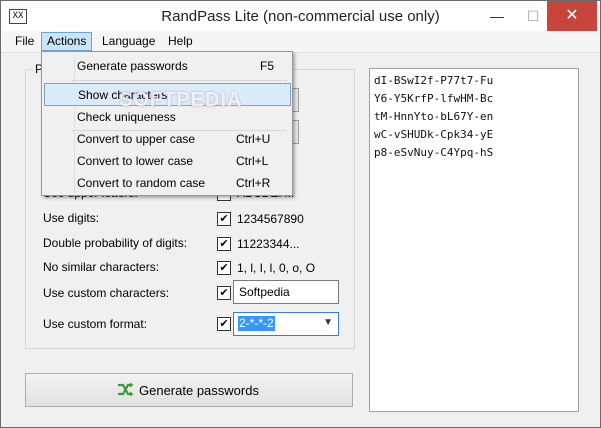 The width and height of the screenshot is (601, 428). I want to click on option-custom-format-label: Use custom format:, so click(95, 324).